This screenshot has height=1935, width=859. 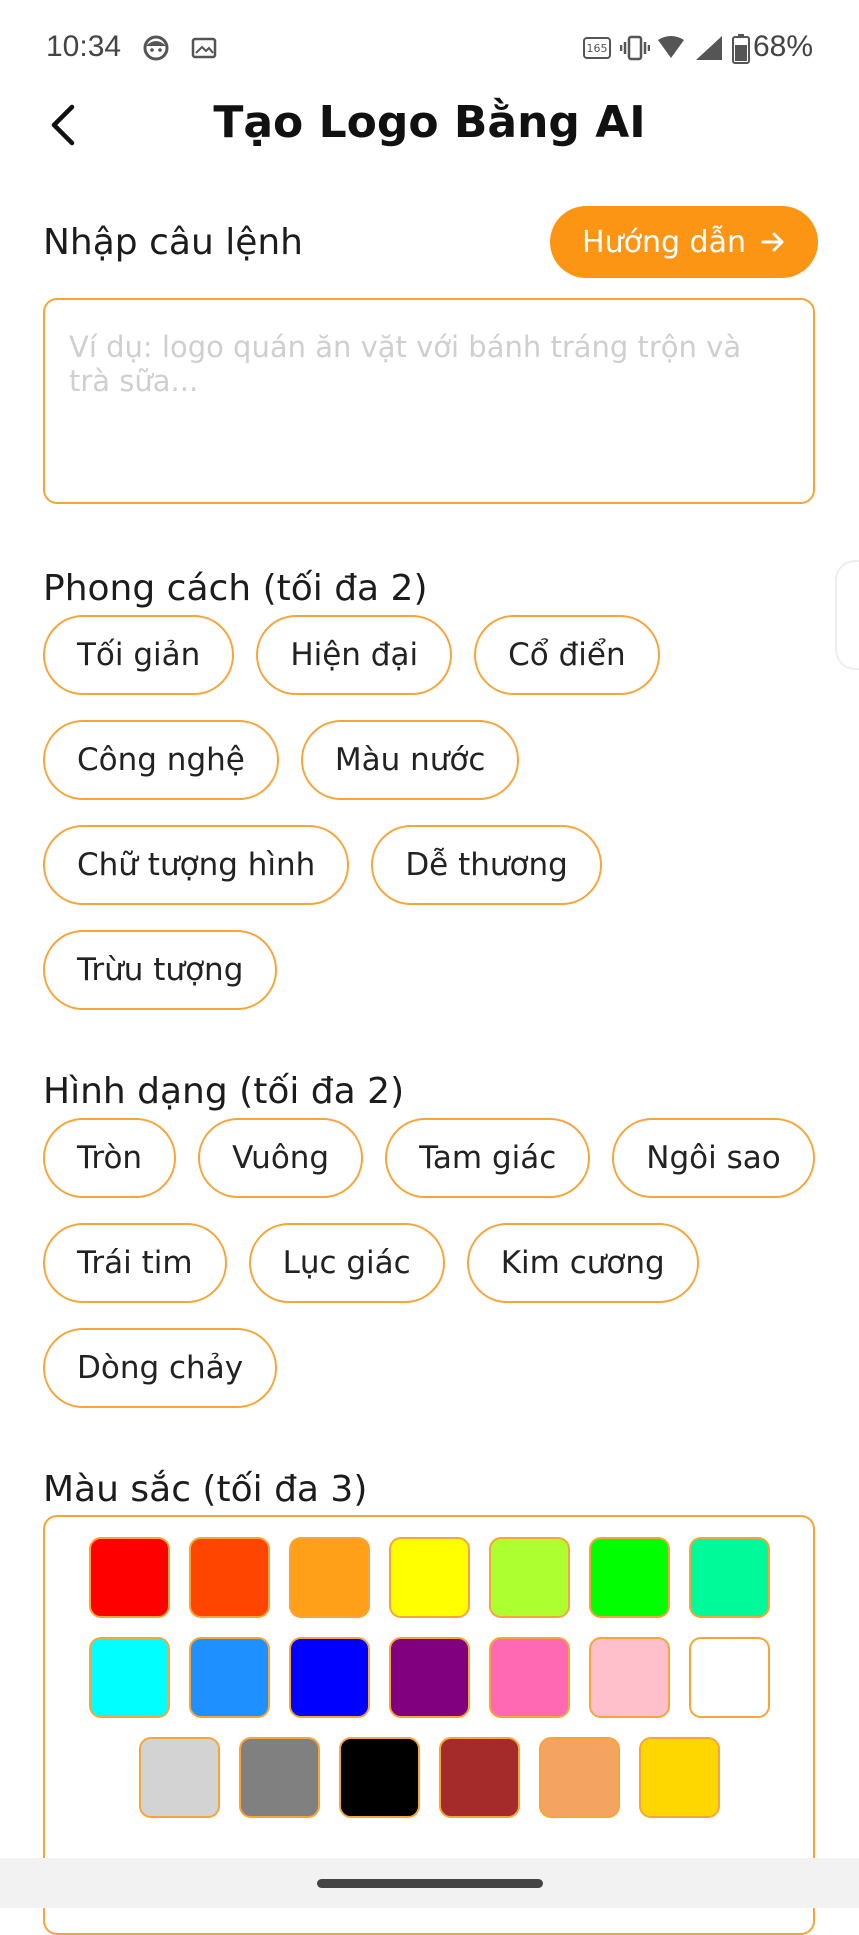 What do you see at coordinates (173, 242) in the screenshot?
I see `prompt-label: Nhập câu lệnh` at bounding box center [173, 242].